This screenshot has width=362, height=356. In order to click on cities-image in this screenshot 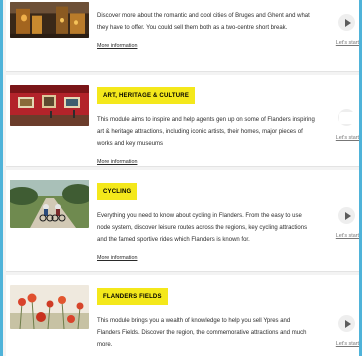, I will do `click(49, 20)`.